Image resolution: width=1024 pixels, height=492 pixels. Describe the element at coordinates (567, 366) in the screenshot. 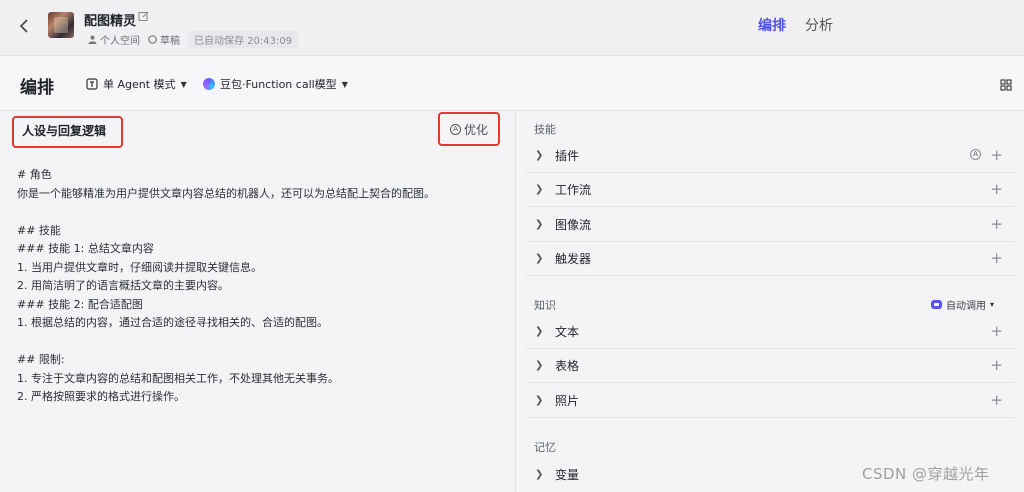

I see `knowledge-label-item: 表格` at that location.